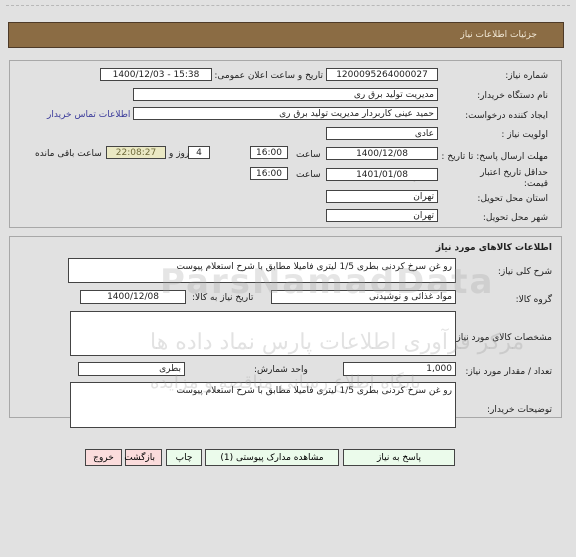 This screenshot has width=576, height=557. What do you see at coordinates (184, 457) in the screenshot?
I see `print-button: چاپ` at bounding box center [184, 457].